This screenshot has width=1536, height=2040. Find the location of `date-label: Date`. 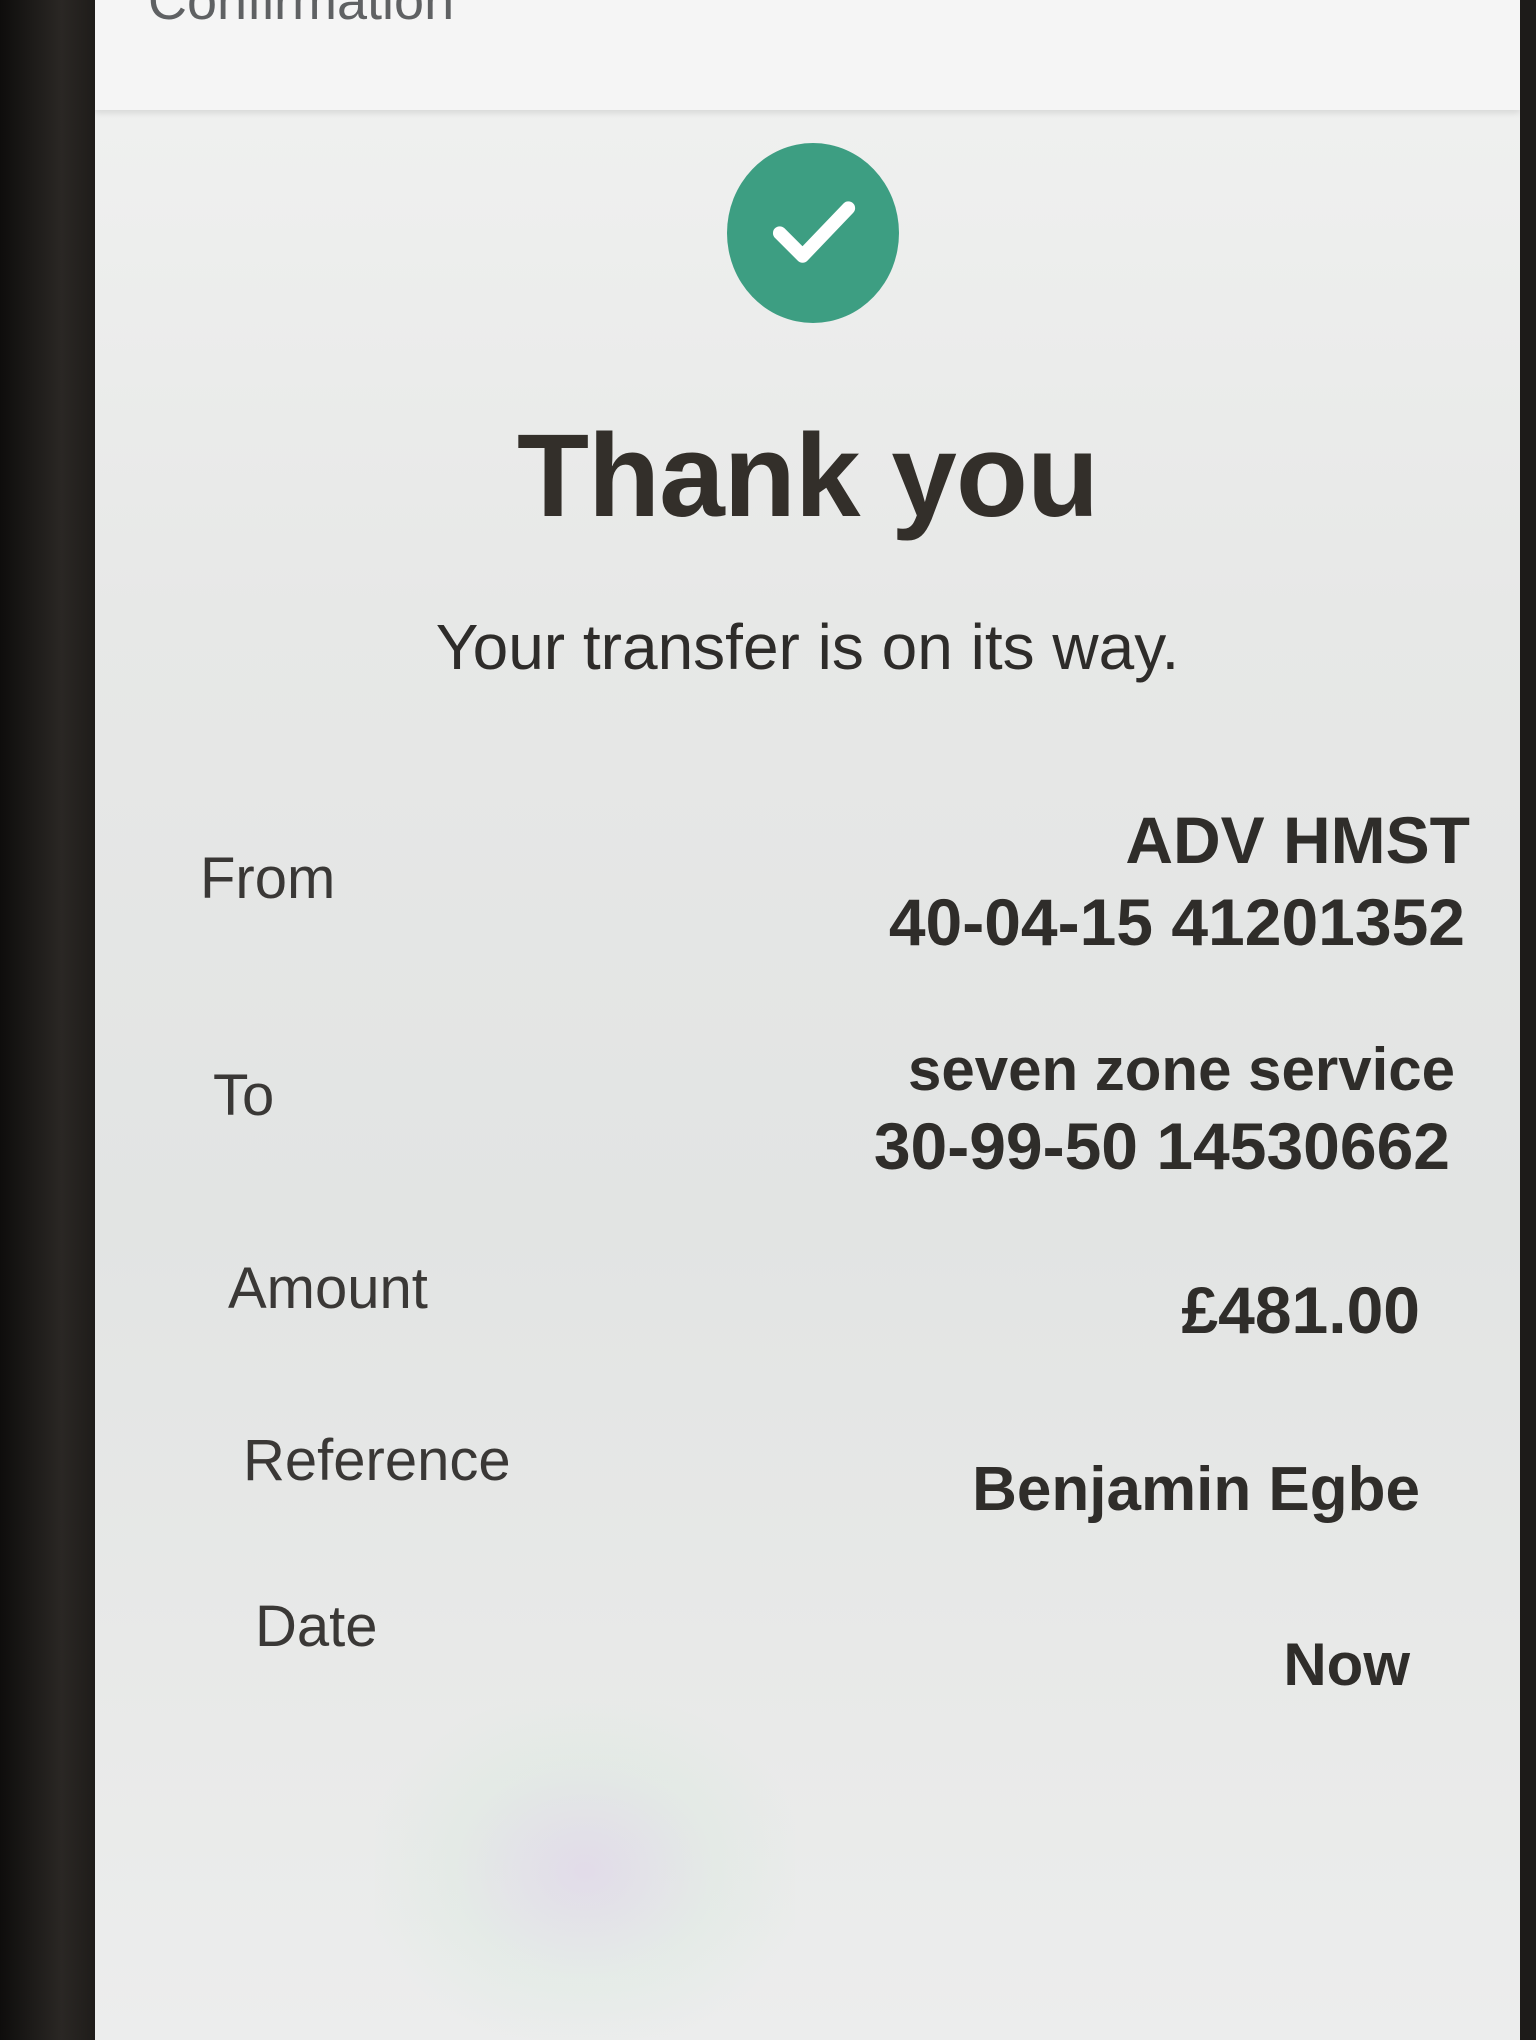

date-label: Date is located at coordinates (316, 1626).